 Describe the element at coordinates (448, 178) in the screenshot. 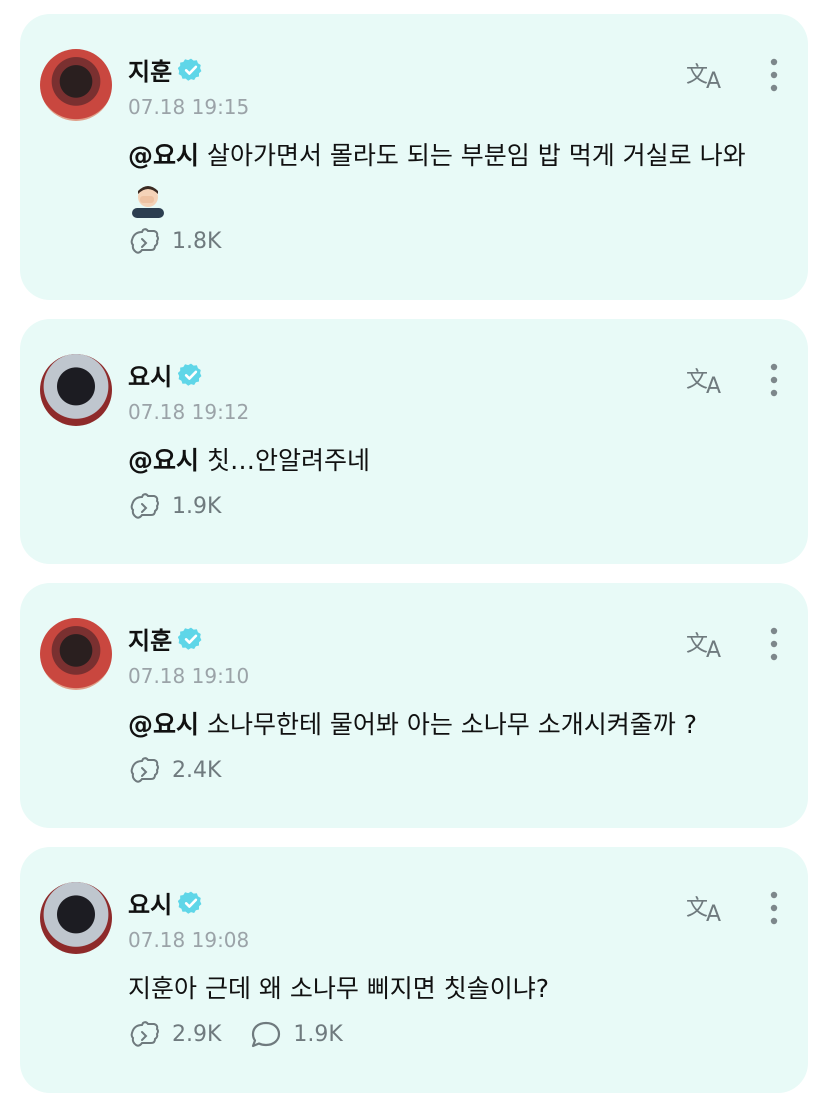

I see `post-body: @요시 살아가면서 몰라도 되는 부분임 밥 먹게 거실로 나와` at that location.